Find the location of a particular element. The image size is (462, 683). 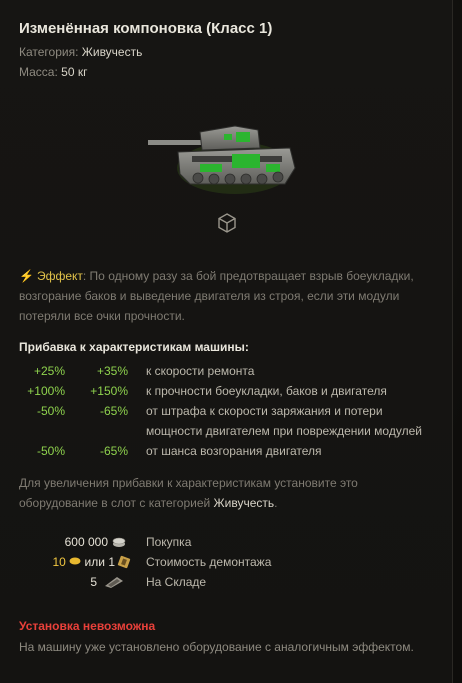

bonus-description: от шанса возгорания двигателя is located at coordinates (234, 451).